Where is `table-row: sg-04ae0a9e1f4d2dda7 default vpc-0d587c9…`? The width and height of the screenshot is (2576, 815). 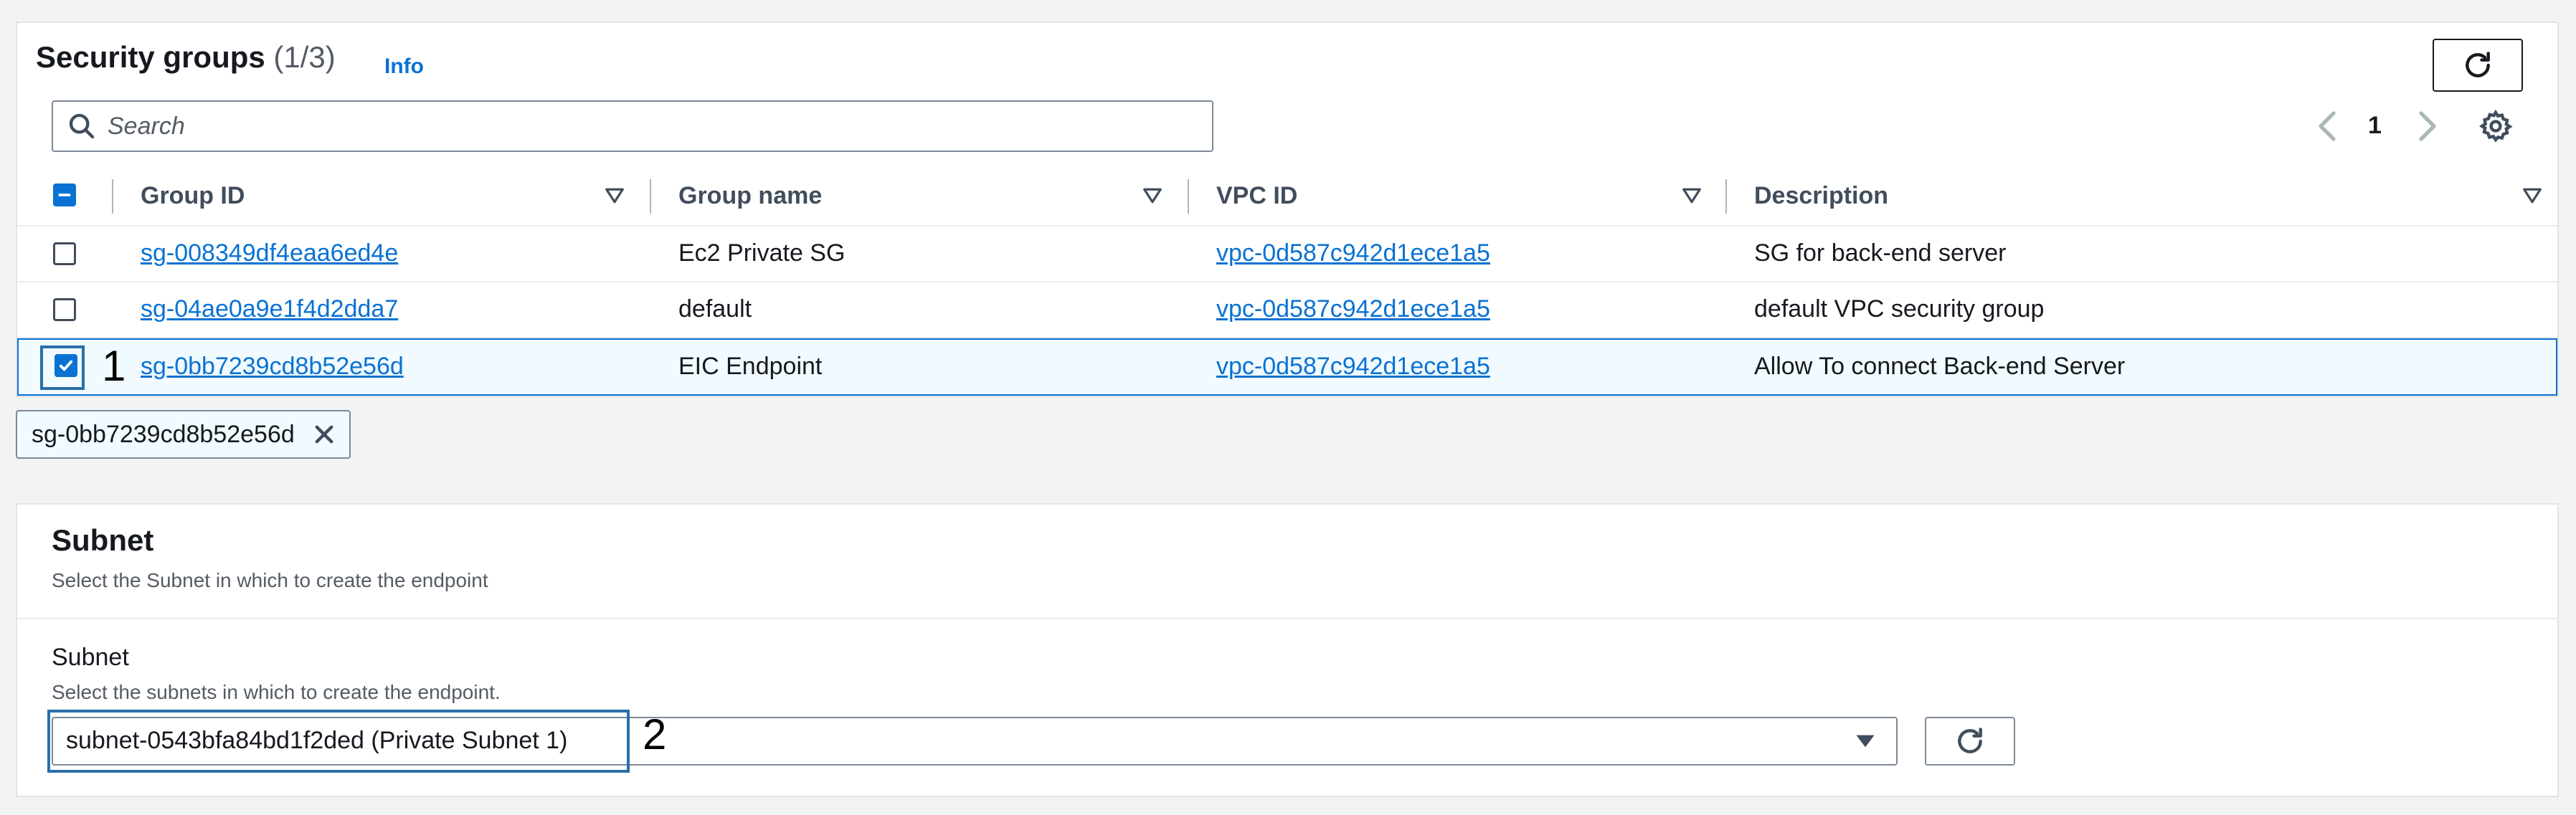
table-row: sg-04ae0a9e1f4d2dda7 default vpc-0d587c9… is located at coordinates (1287, 310).